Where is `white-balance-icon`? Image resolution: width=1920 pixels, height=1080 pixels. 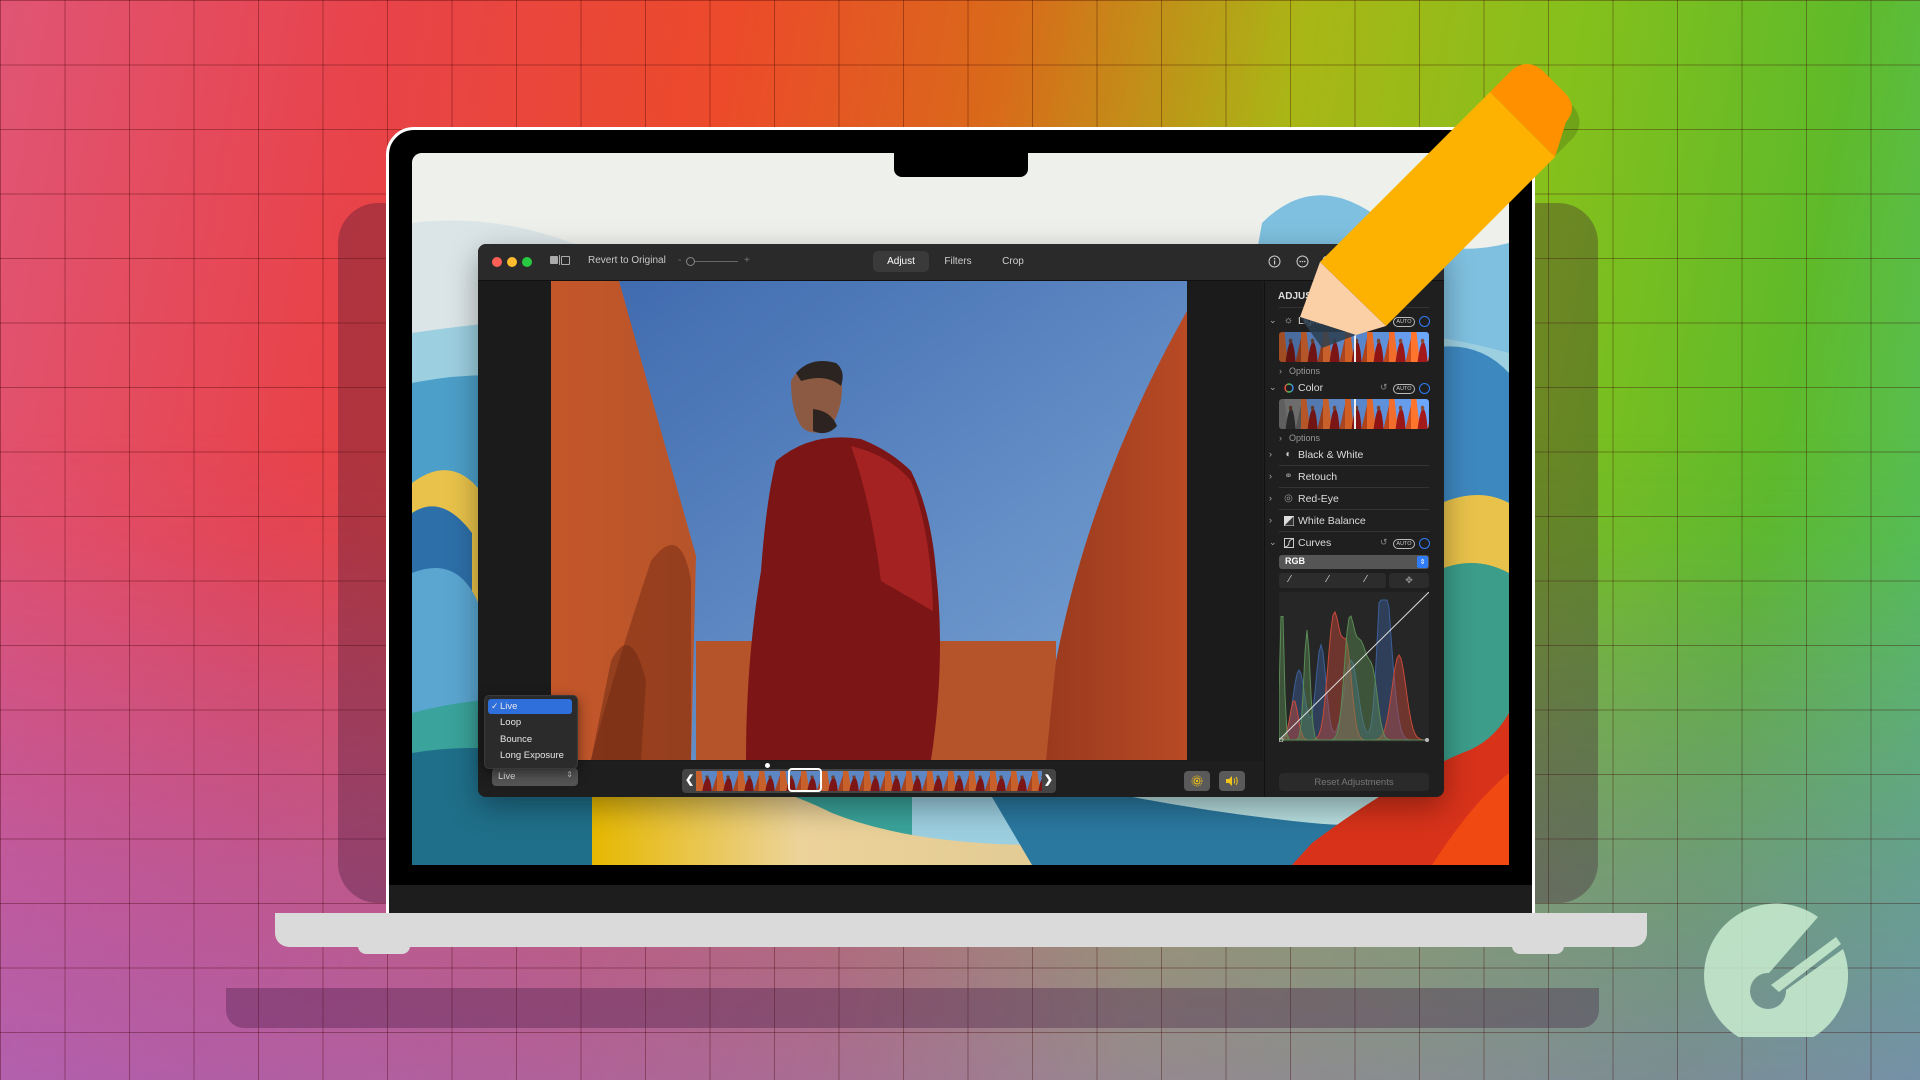
white-balance-icon is located at coordinates (1288, 520).